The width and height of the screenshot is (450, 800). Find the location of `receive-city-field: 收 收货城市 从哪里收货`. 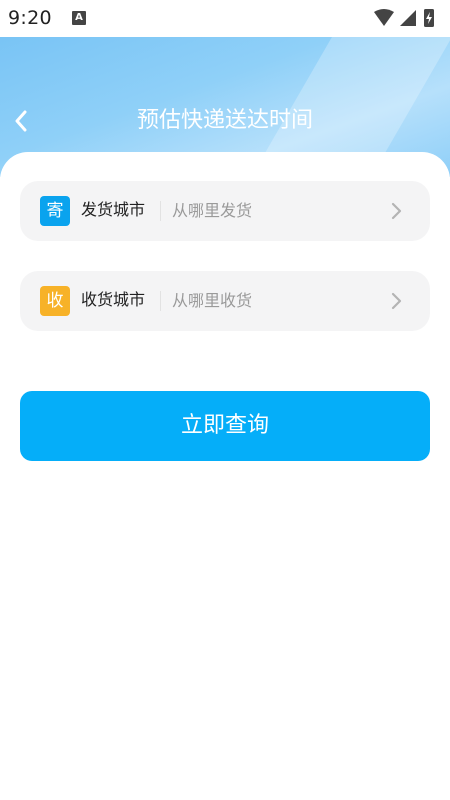

receive-city-field: 收 收货城市 从哪里收货 is located at coordinates (225, 301).